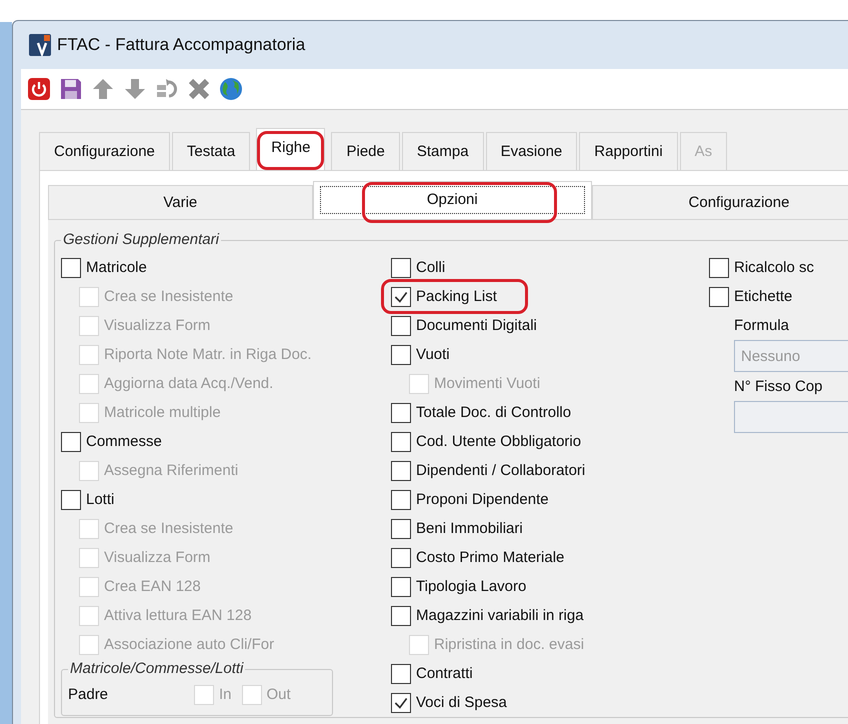 This screenshot has width=848, height=724. Describe the element at coordinates (470, 499) in the screenshot. I see `checkbox: Proponi Dipendente` at that location.